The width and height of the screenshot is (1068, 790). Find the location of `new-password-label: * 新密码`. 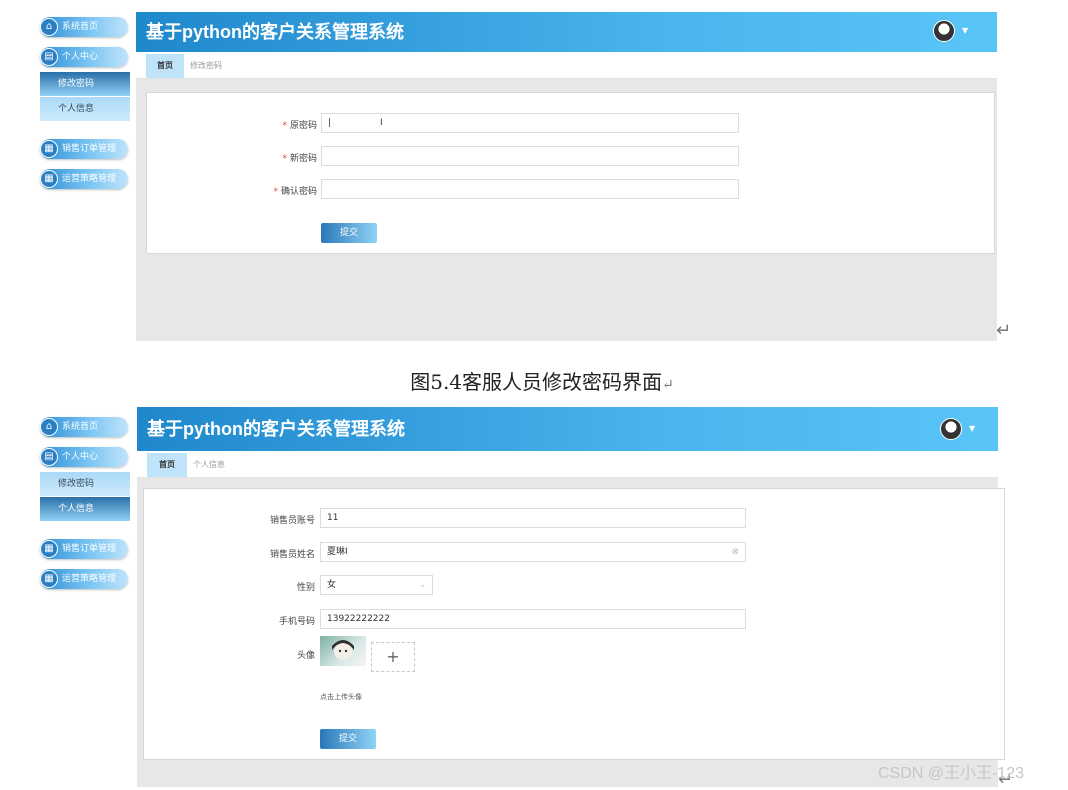

new-password-label: * 新密码 is located at coordinates (299, 159).